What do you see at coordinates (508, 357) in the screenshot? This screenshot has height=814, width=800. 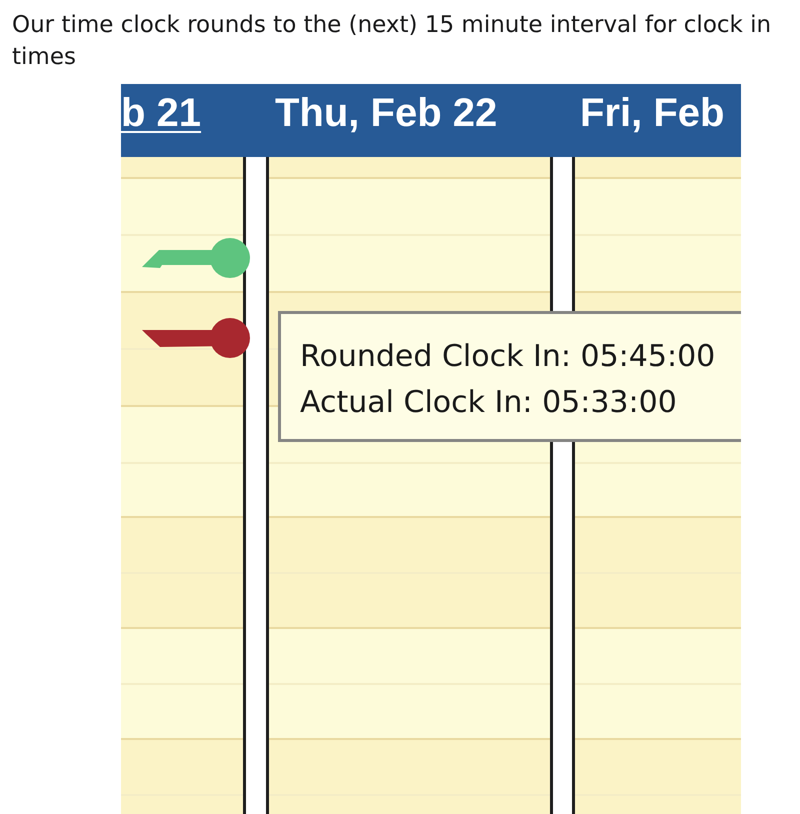 I see `tooltip-text: Rounded Clock In: 05:45:00` at bounding box center [508, 357].